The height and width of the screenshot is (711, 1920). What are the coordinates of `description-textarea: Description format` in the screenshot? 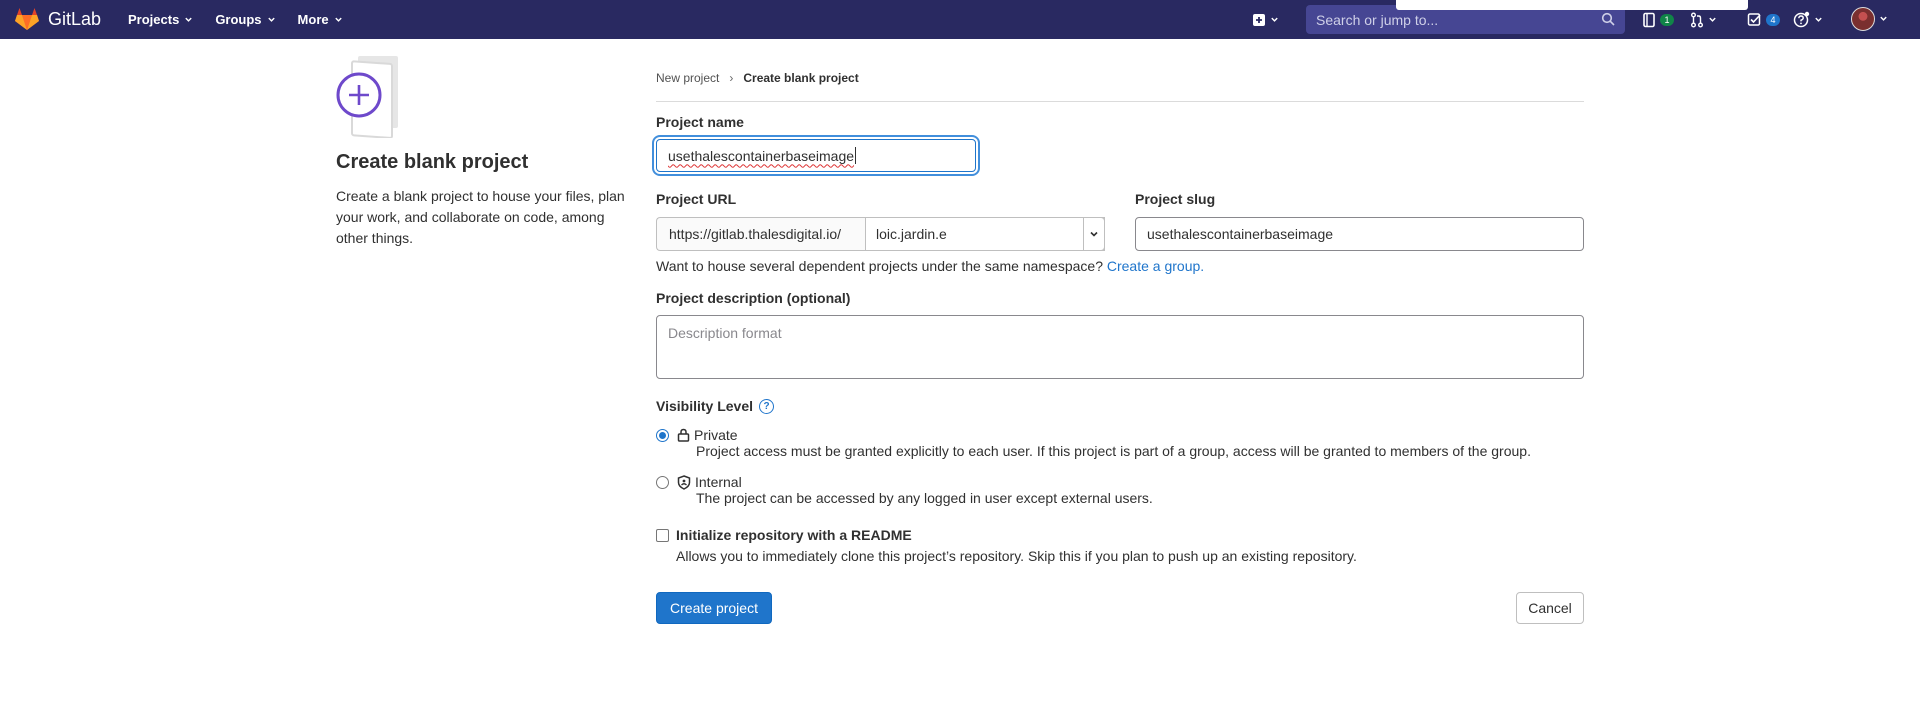 It's located at (1120, 347).